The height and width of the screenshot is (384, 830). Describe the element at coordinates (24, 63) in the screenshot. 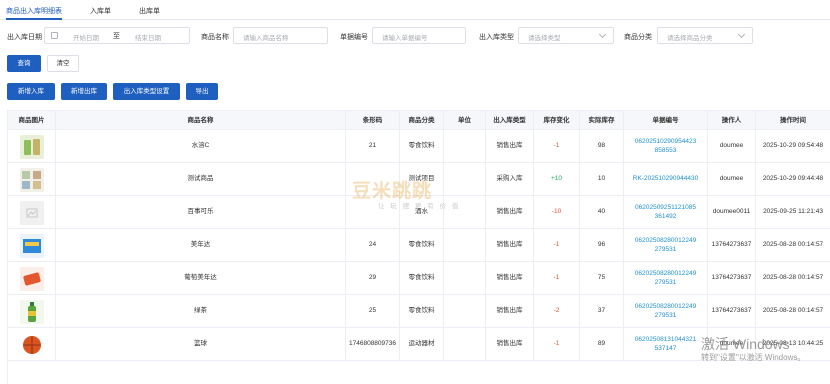

I see `search-button: 查询` at that location.